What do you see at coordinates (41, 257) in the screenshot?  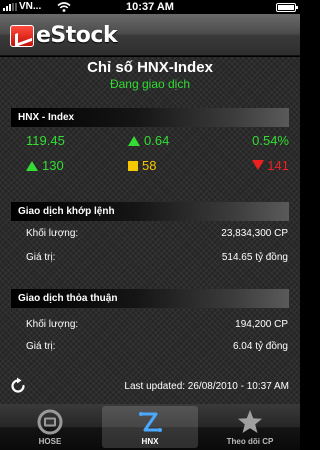 I see `matched-value-label: Giá trị:` at bounding box center [41, 257].